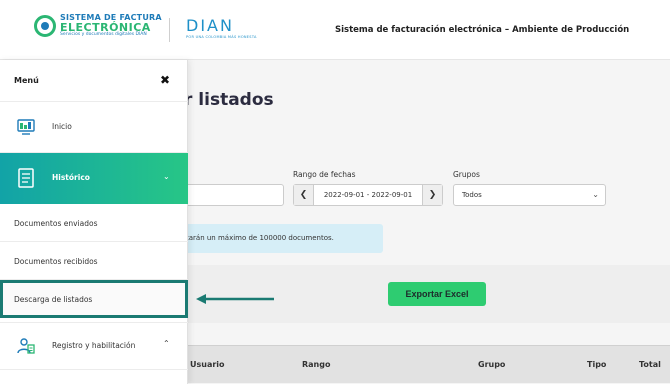  I want to click on chevron-up-icon: ⌃, so click(166, 343).